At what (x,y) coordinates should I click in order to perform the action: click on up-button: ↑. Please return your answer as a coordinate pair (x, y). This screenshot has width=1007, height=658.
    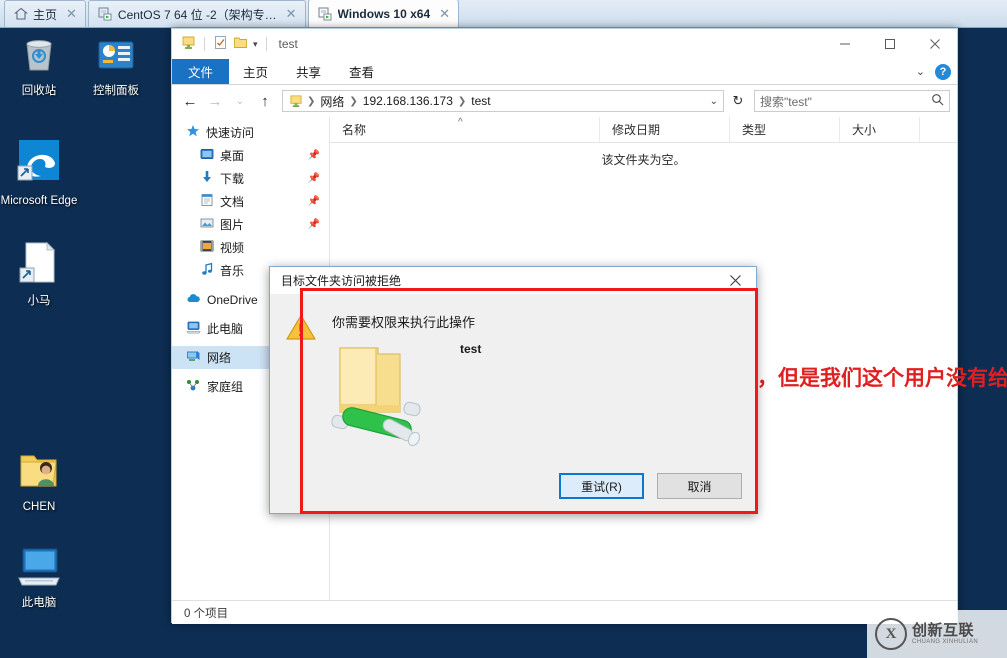
    Looking at the image, I should click on (265, 101).